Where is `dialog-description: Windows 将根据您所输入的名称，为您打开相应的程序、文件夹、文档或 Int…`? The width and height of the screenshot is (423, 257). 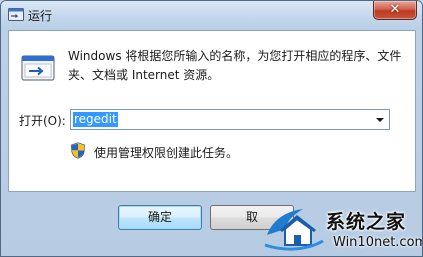 dialog-description: Windows 将根据您所输入的名称，为您打开相应的程序、文件夹、文档或 Int… is located at coordinates (235, 65).